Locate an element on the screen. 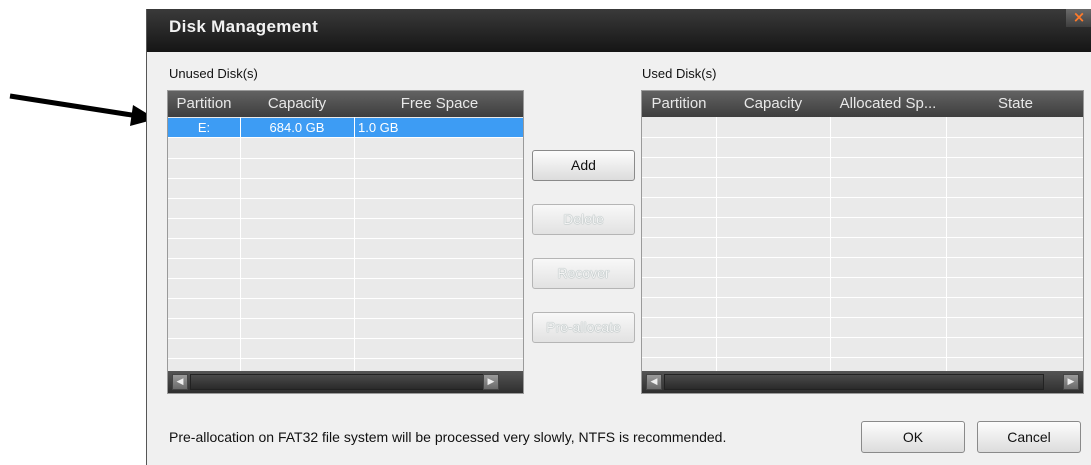  cell-free-space: 1.0 GB is located at coordinates (378, 127).